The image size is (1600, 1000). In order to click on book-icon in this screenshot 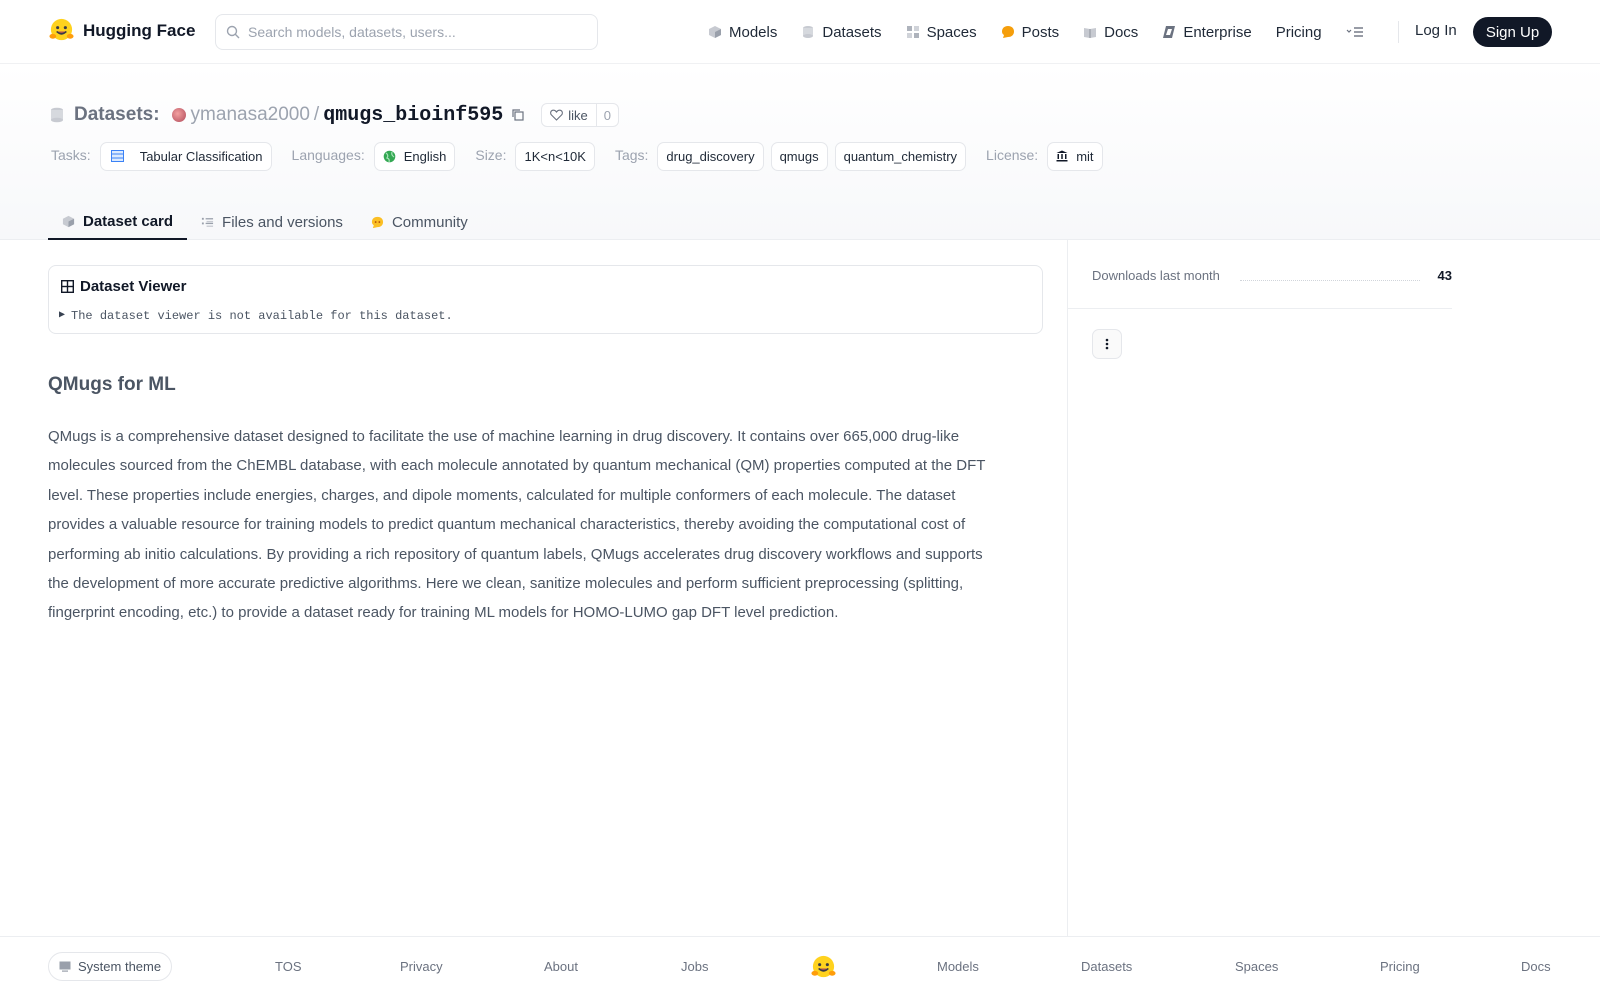, I will do `click(1090, 33)`.